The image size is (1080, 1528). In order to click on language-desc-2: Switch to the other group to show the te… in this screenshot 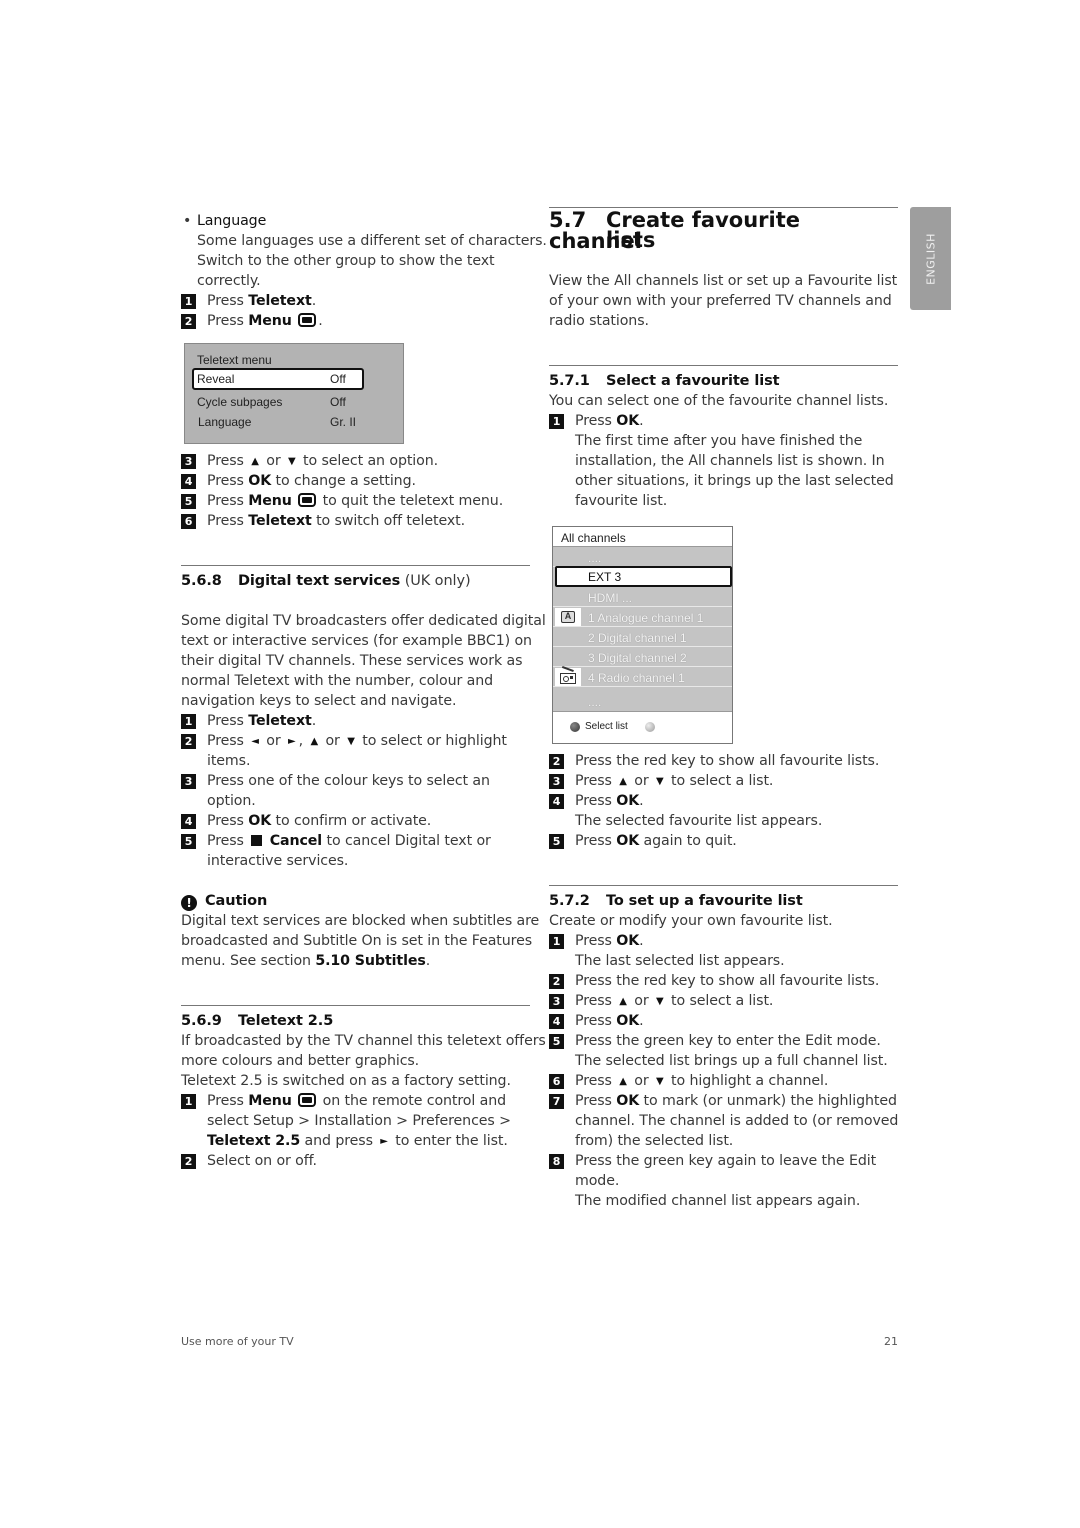, I will do `click(346, 261)`.